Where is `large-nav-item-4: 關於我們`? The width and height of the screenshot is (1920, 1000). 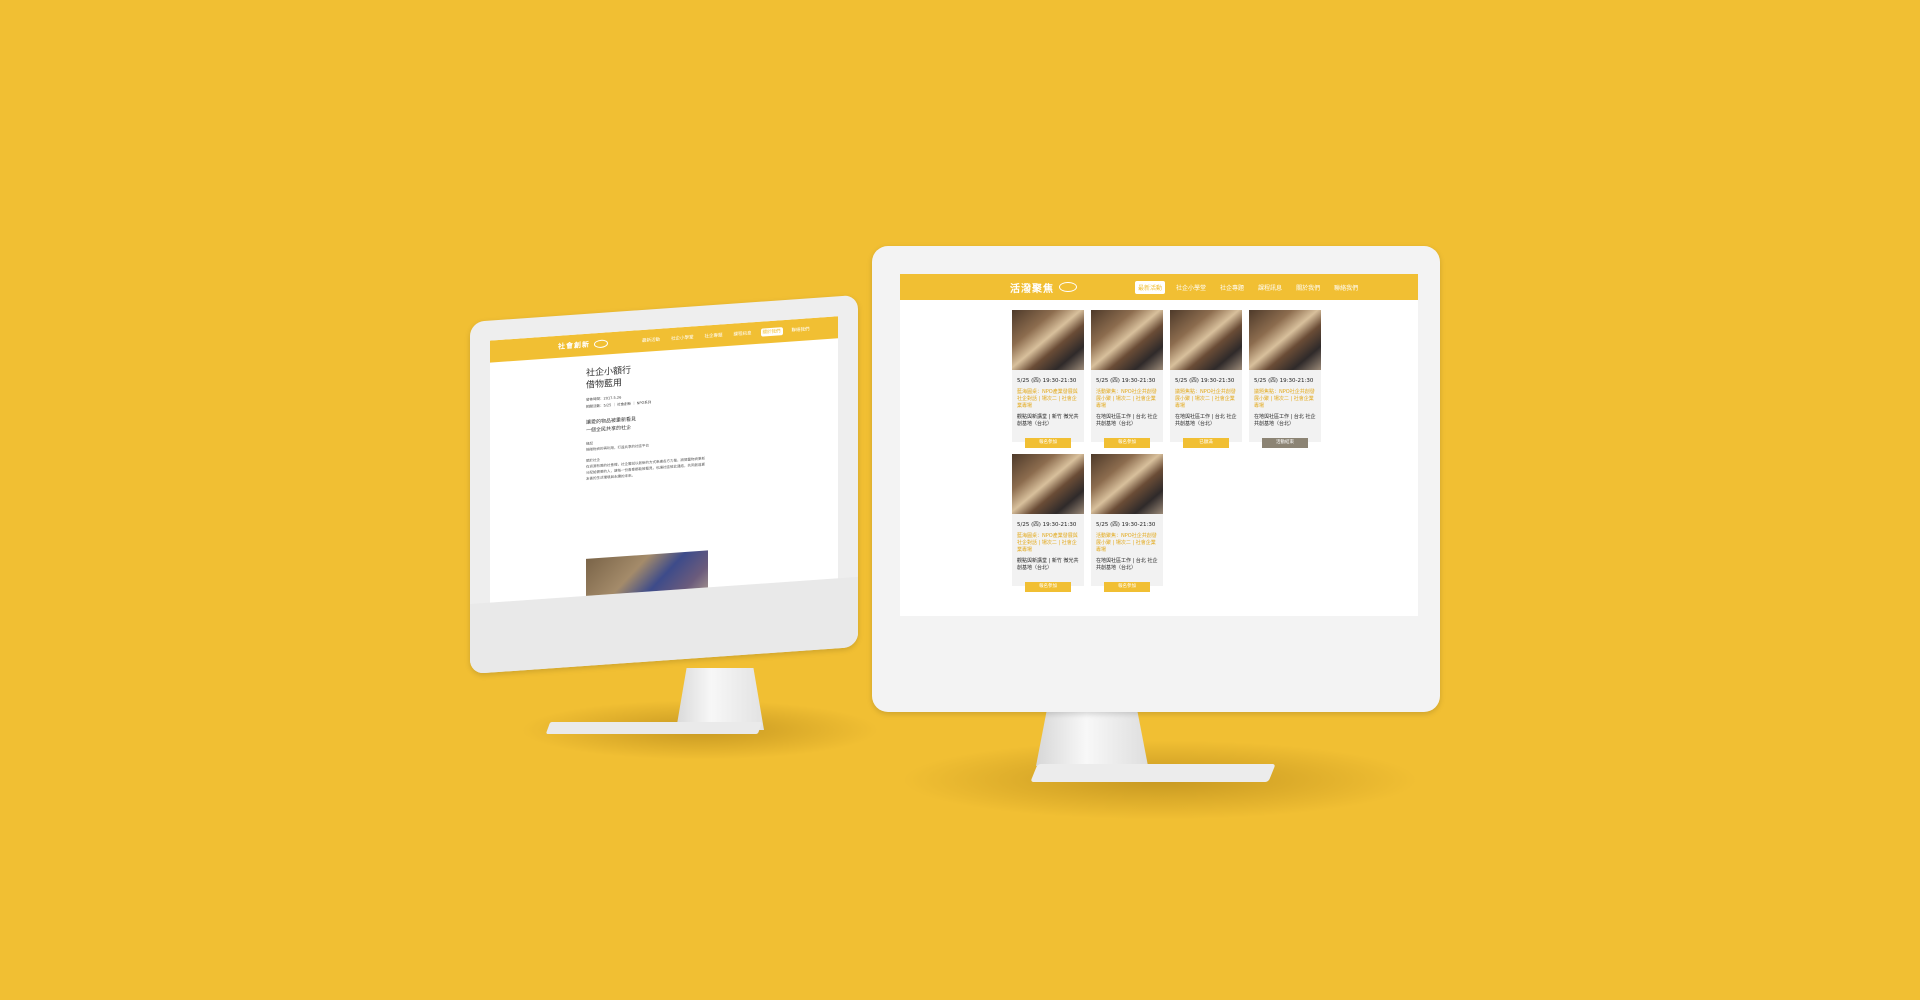 large-nav-item-4: 關於我們 is located at coordinates (1308, 287).